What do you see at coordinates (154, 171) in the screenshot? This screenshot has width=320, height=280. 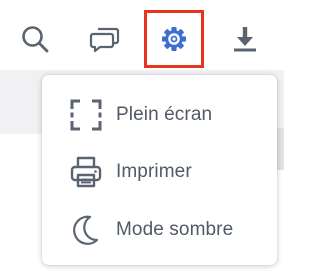 I see `menu-item-label: Imprimer` at bounding box center [154, 171].